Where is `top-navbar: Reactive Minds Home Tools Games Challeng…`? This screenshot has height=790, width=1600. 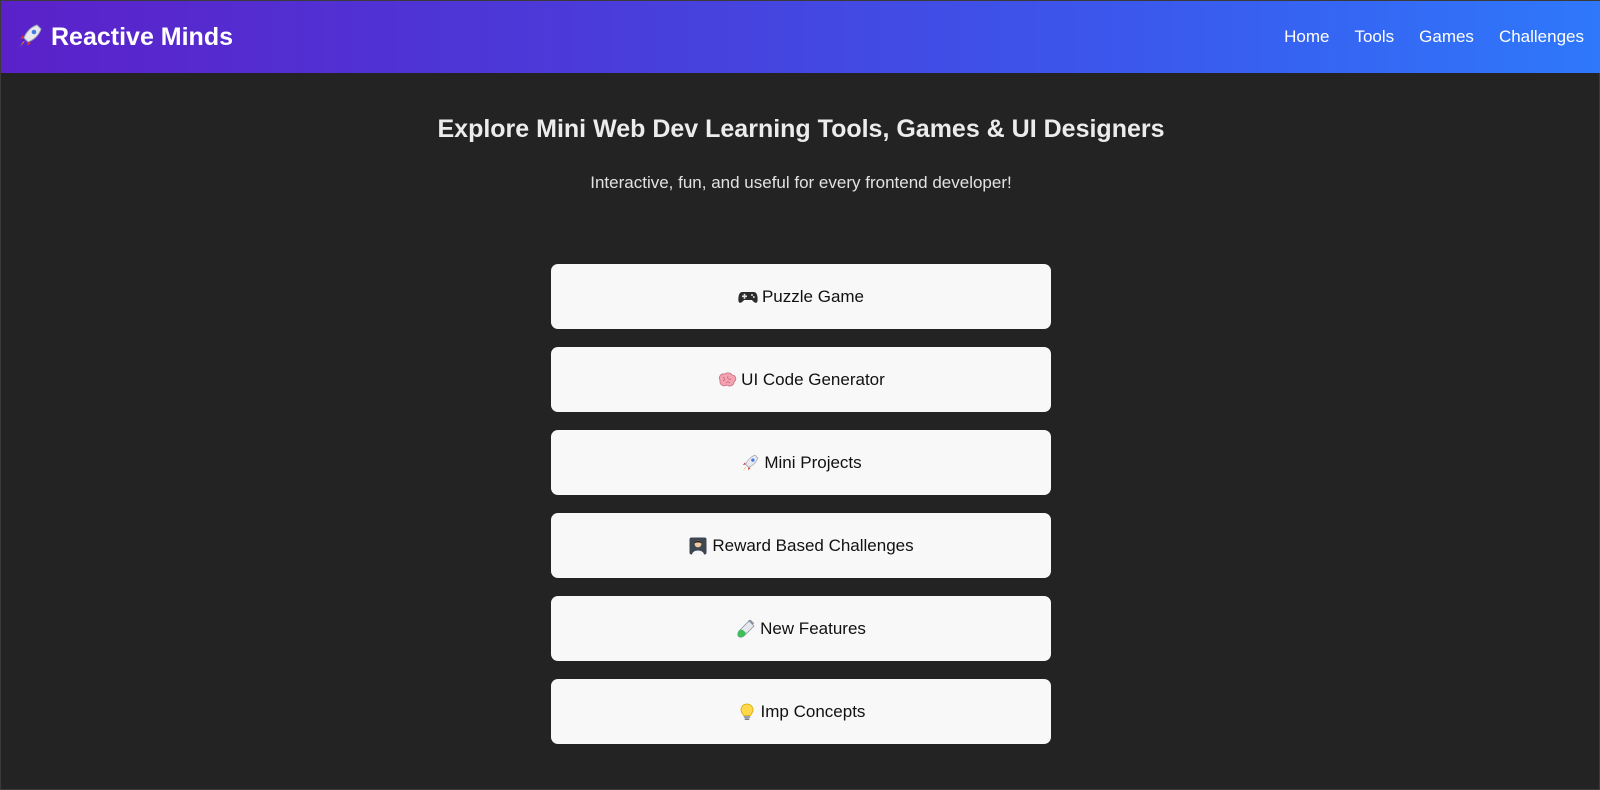
top-navbar: Reactive Minds Home Tools Games Challeng… is located at coordinates (800, 37).